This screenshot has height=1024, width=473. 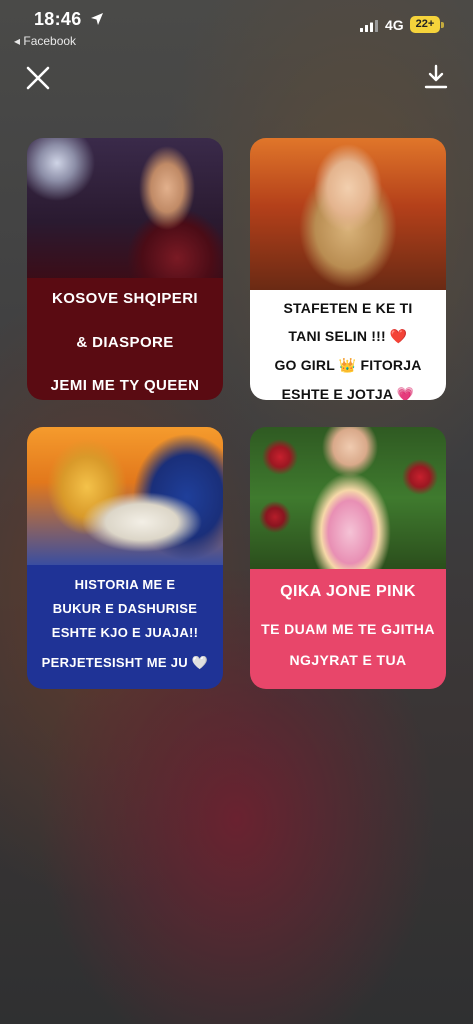 What do you see at coordinates (348, 660) in the screenshot?
I see `caption-line: NGJYRAT E TUA` at bounding box center [348, 660].